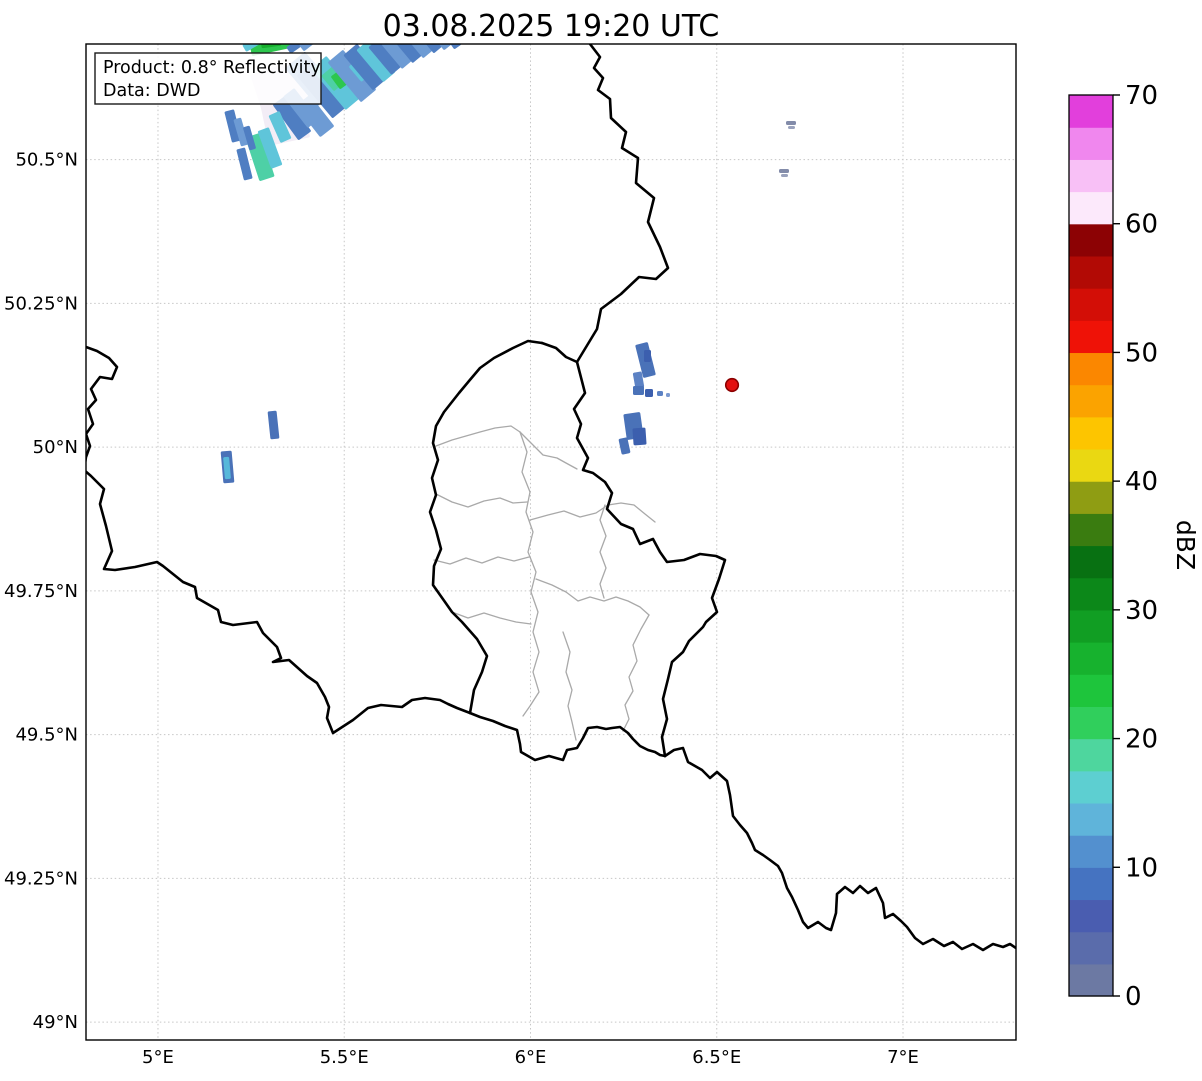 This screenshot has height=1081, width=1202. I want to click on colorbar, so click(1091, 546).